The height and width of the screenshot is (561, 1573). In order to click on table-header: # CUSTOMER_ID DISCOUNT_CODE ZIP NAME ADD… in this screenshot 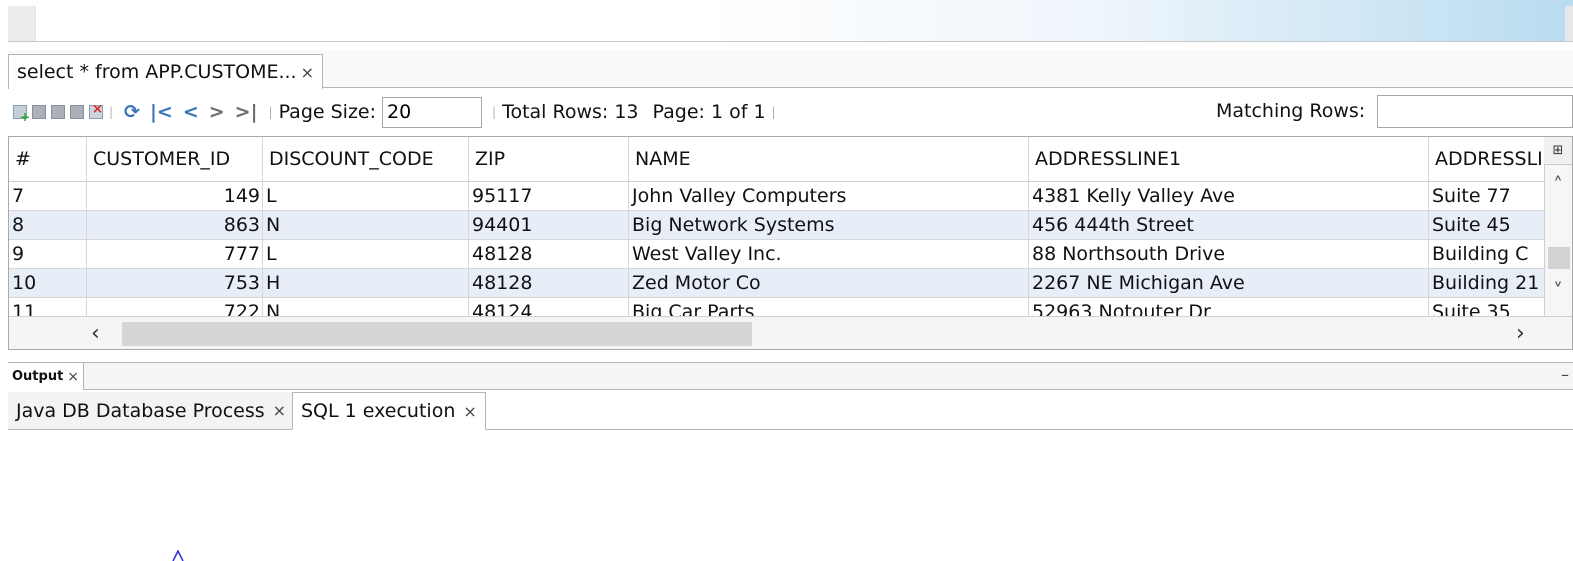, I will do `click(776, 159)`.